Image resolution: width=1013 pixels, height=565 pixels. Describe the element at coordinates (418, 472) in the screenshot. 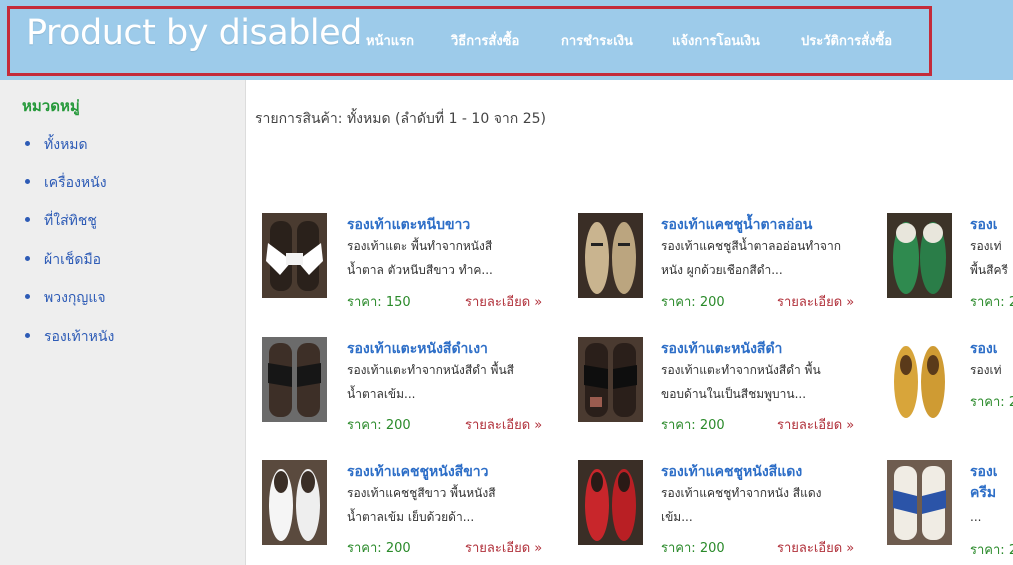

I see `product-name: รองเท้าแคชชูหนังสีขาว` at that location.